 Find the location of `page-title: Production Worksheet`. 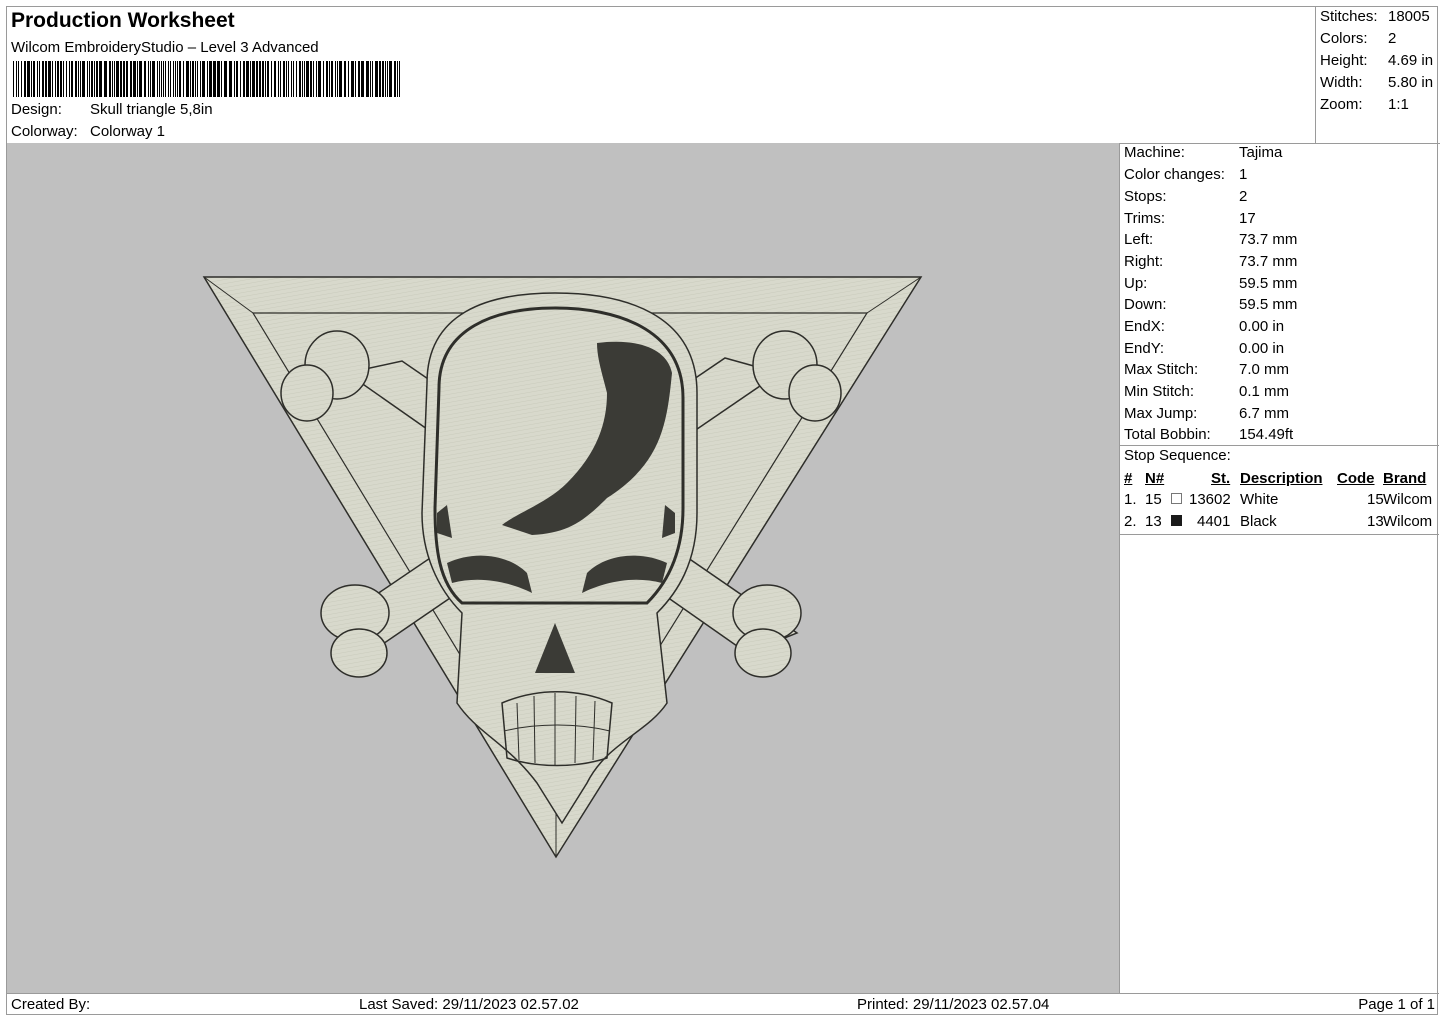

page-title: Production Worksheet is located at coordinates (123, 20).